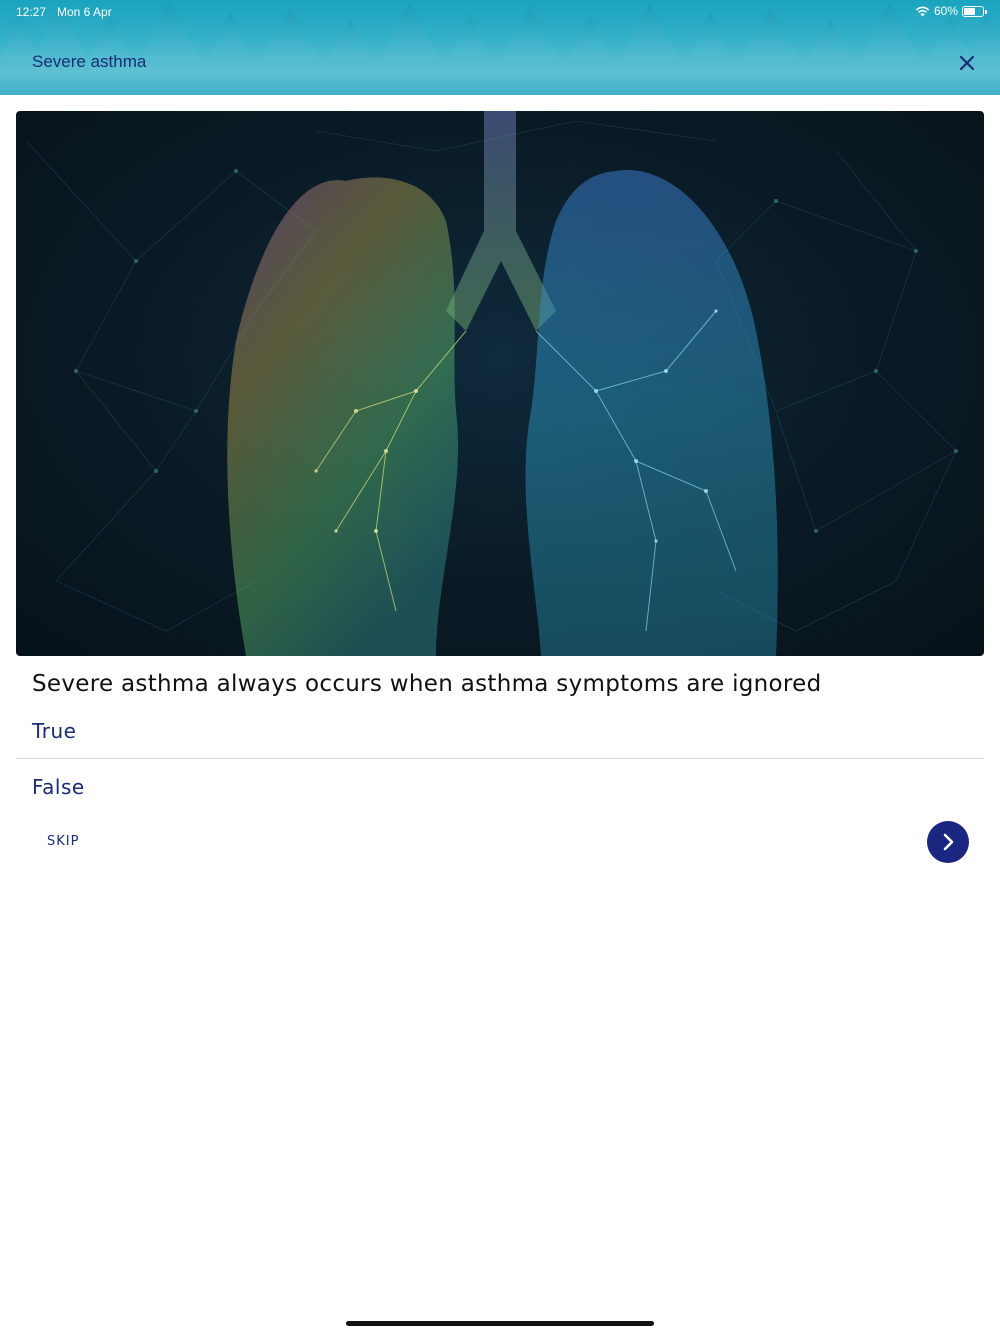  What do you see at coordinates (500, 730) in the screenshot?
I see `answer-option-true: True` at bounding box center [500, 730].